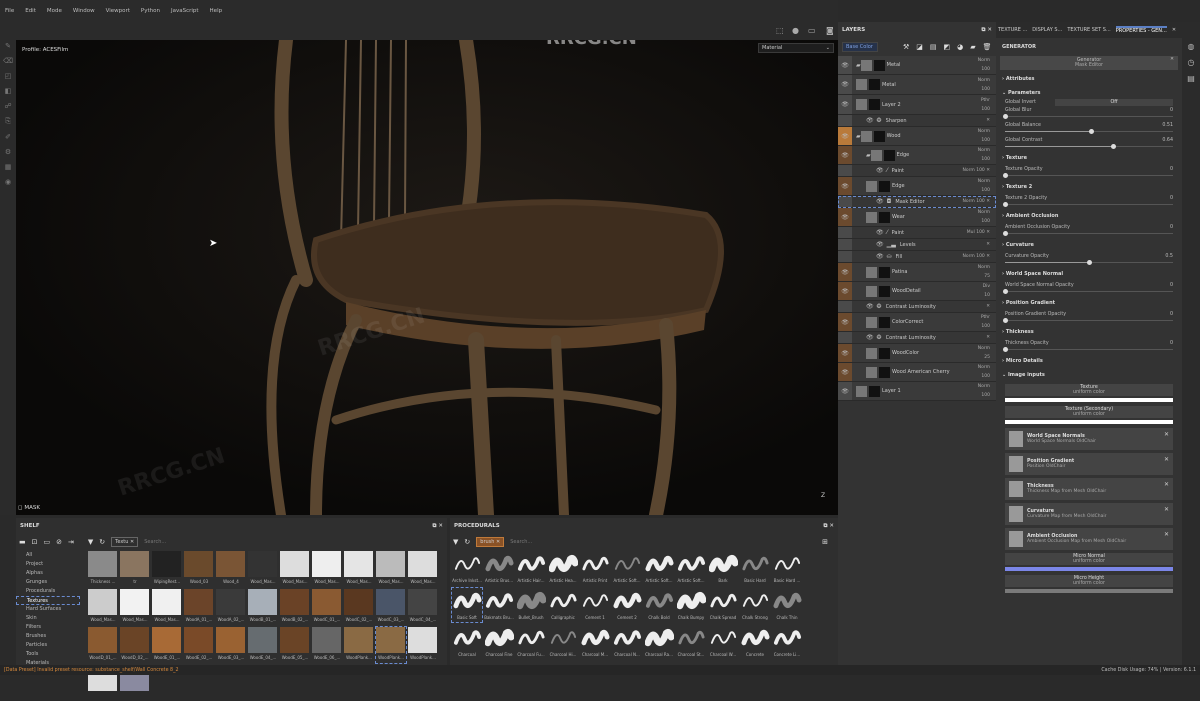  Describe the element at coordinates (8, 152) in the screenshot. I see `settings-icon: ⚙` at that location.